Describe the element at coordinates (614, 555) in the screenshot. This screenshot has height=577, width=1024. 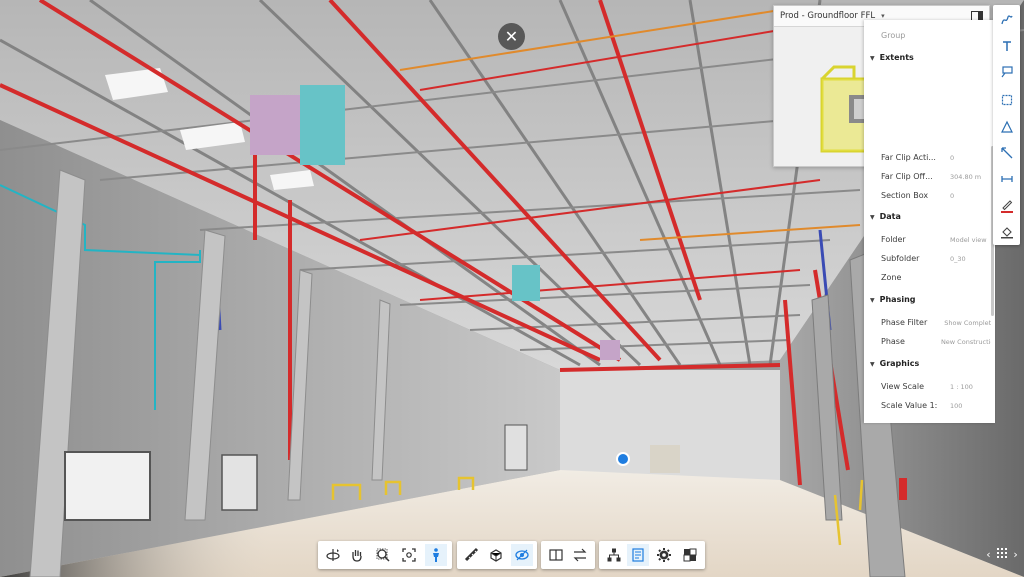
I see `model-browser-icon` at that location.